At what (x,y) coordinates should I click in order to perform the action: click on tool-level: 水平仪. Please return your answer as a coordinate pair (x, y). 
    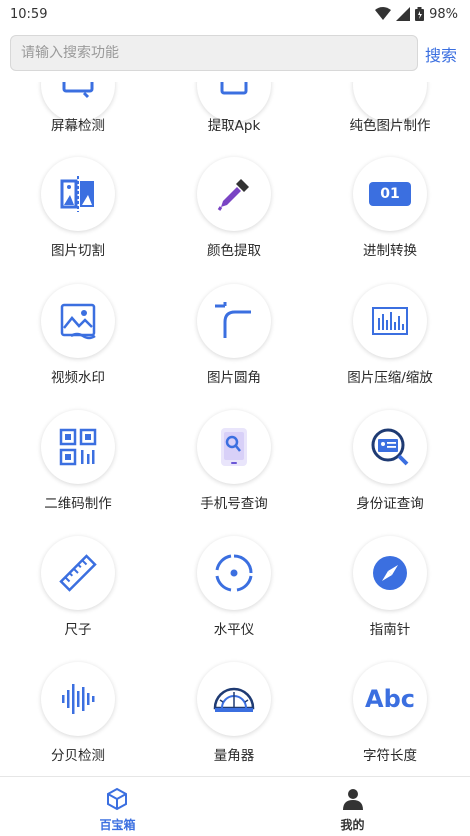
    Looking at the image, I should click on (234, 587).